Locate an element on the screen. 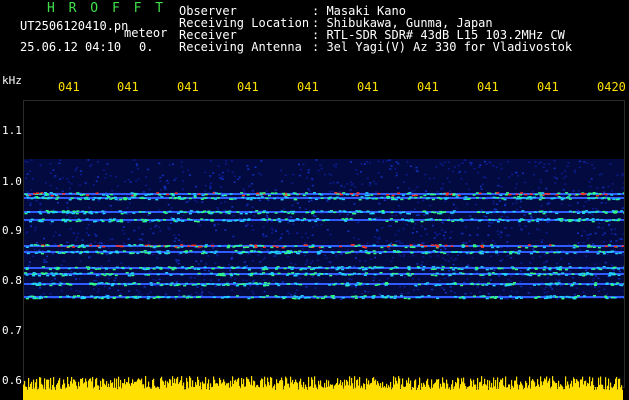 The width and height of the screenshot is (629, 400). file-name: UT2506120410.pn is located at coordinates (74, 26).